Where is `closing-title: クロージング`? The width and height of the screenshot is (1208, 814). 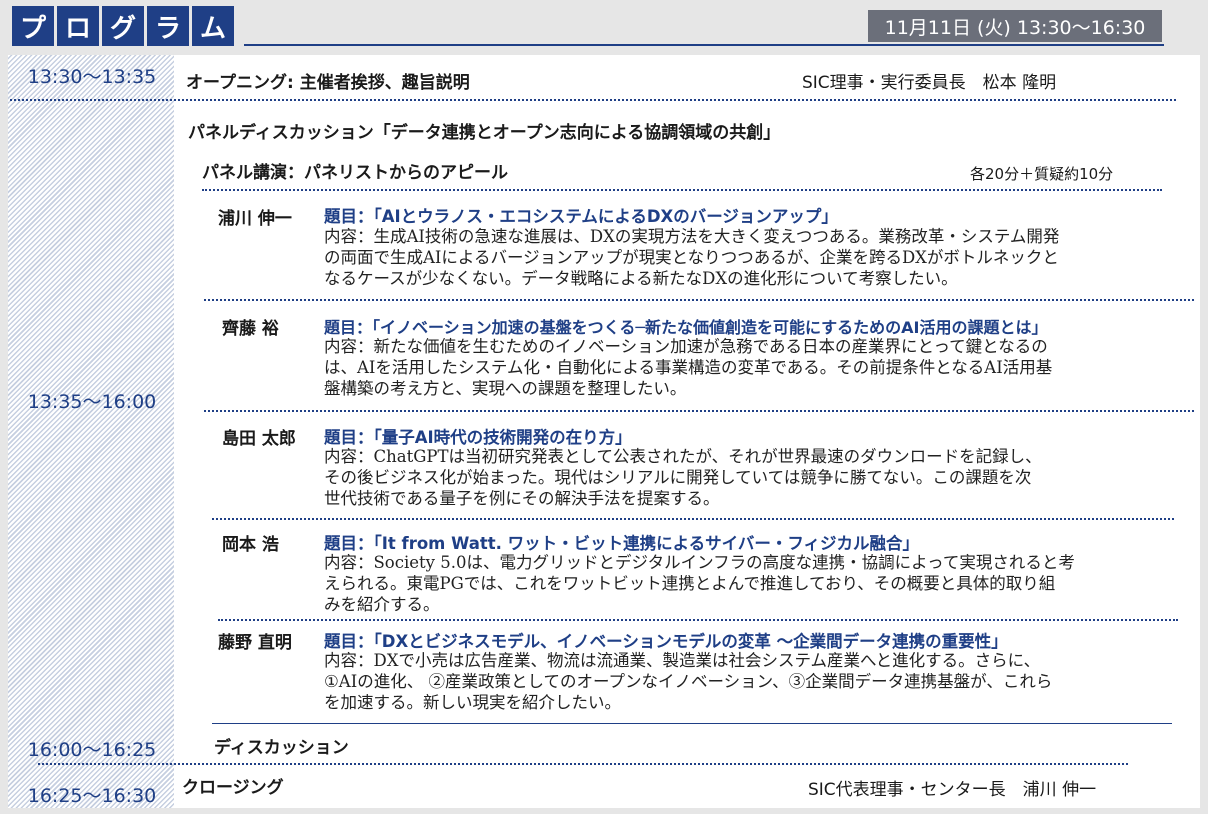
closing-title: クロージング is located at coordinates (233, 788).